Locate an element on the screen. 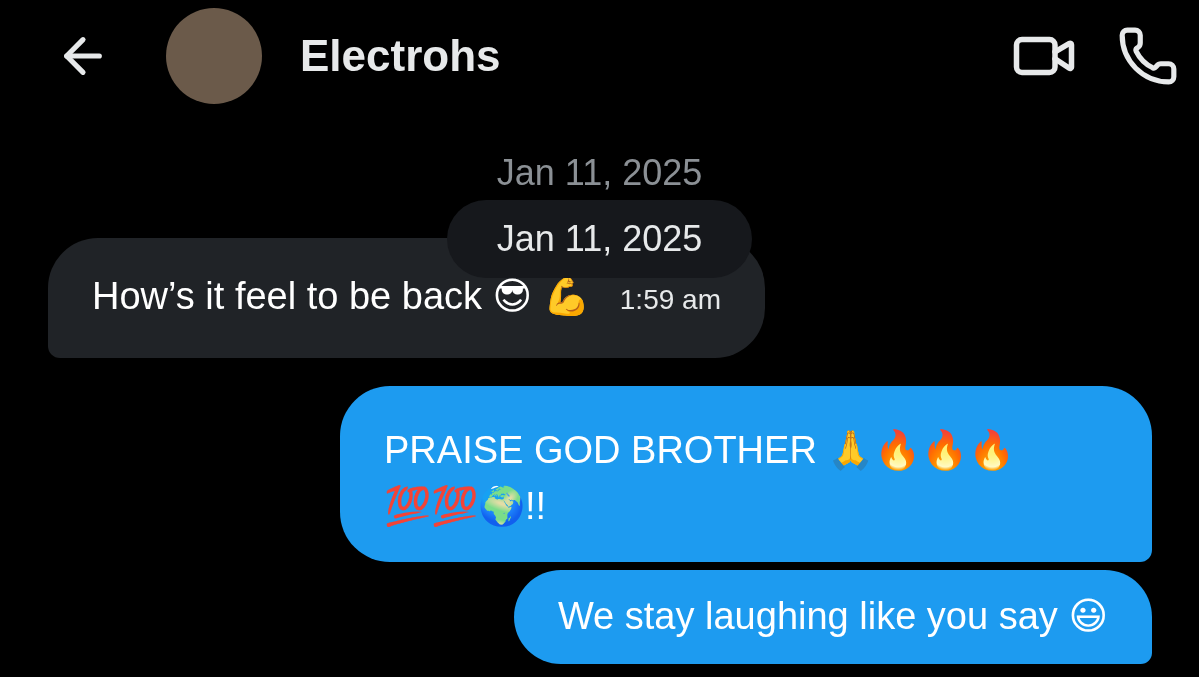 The height and width of the screenshot is (677, 1199). message-time: 1:59 am is located at coordinates (670, 300).